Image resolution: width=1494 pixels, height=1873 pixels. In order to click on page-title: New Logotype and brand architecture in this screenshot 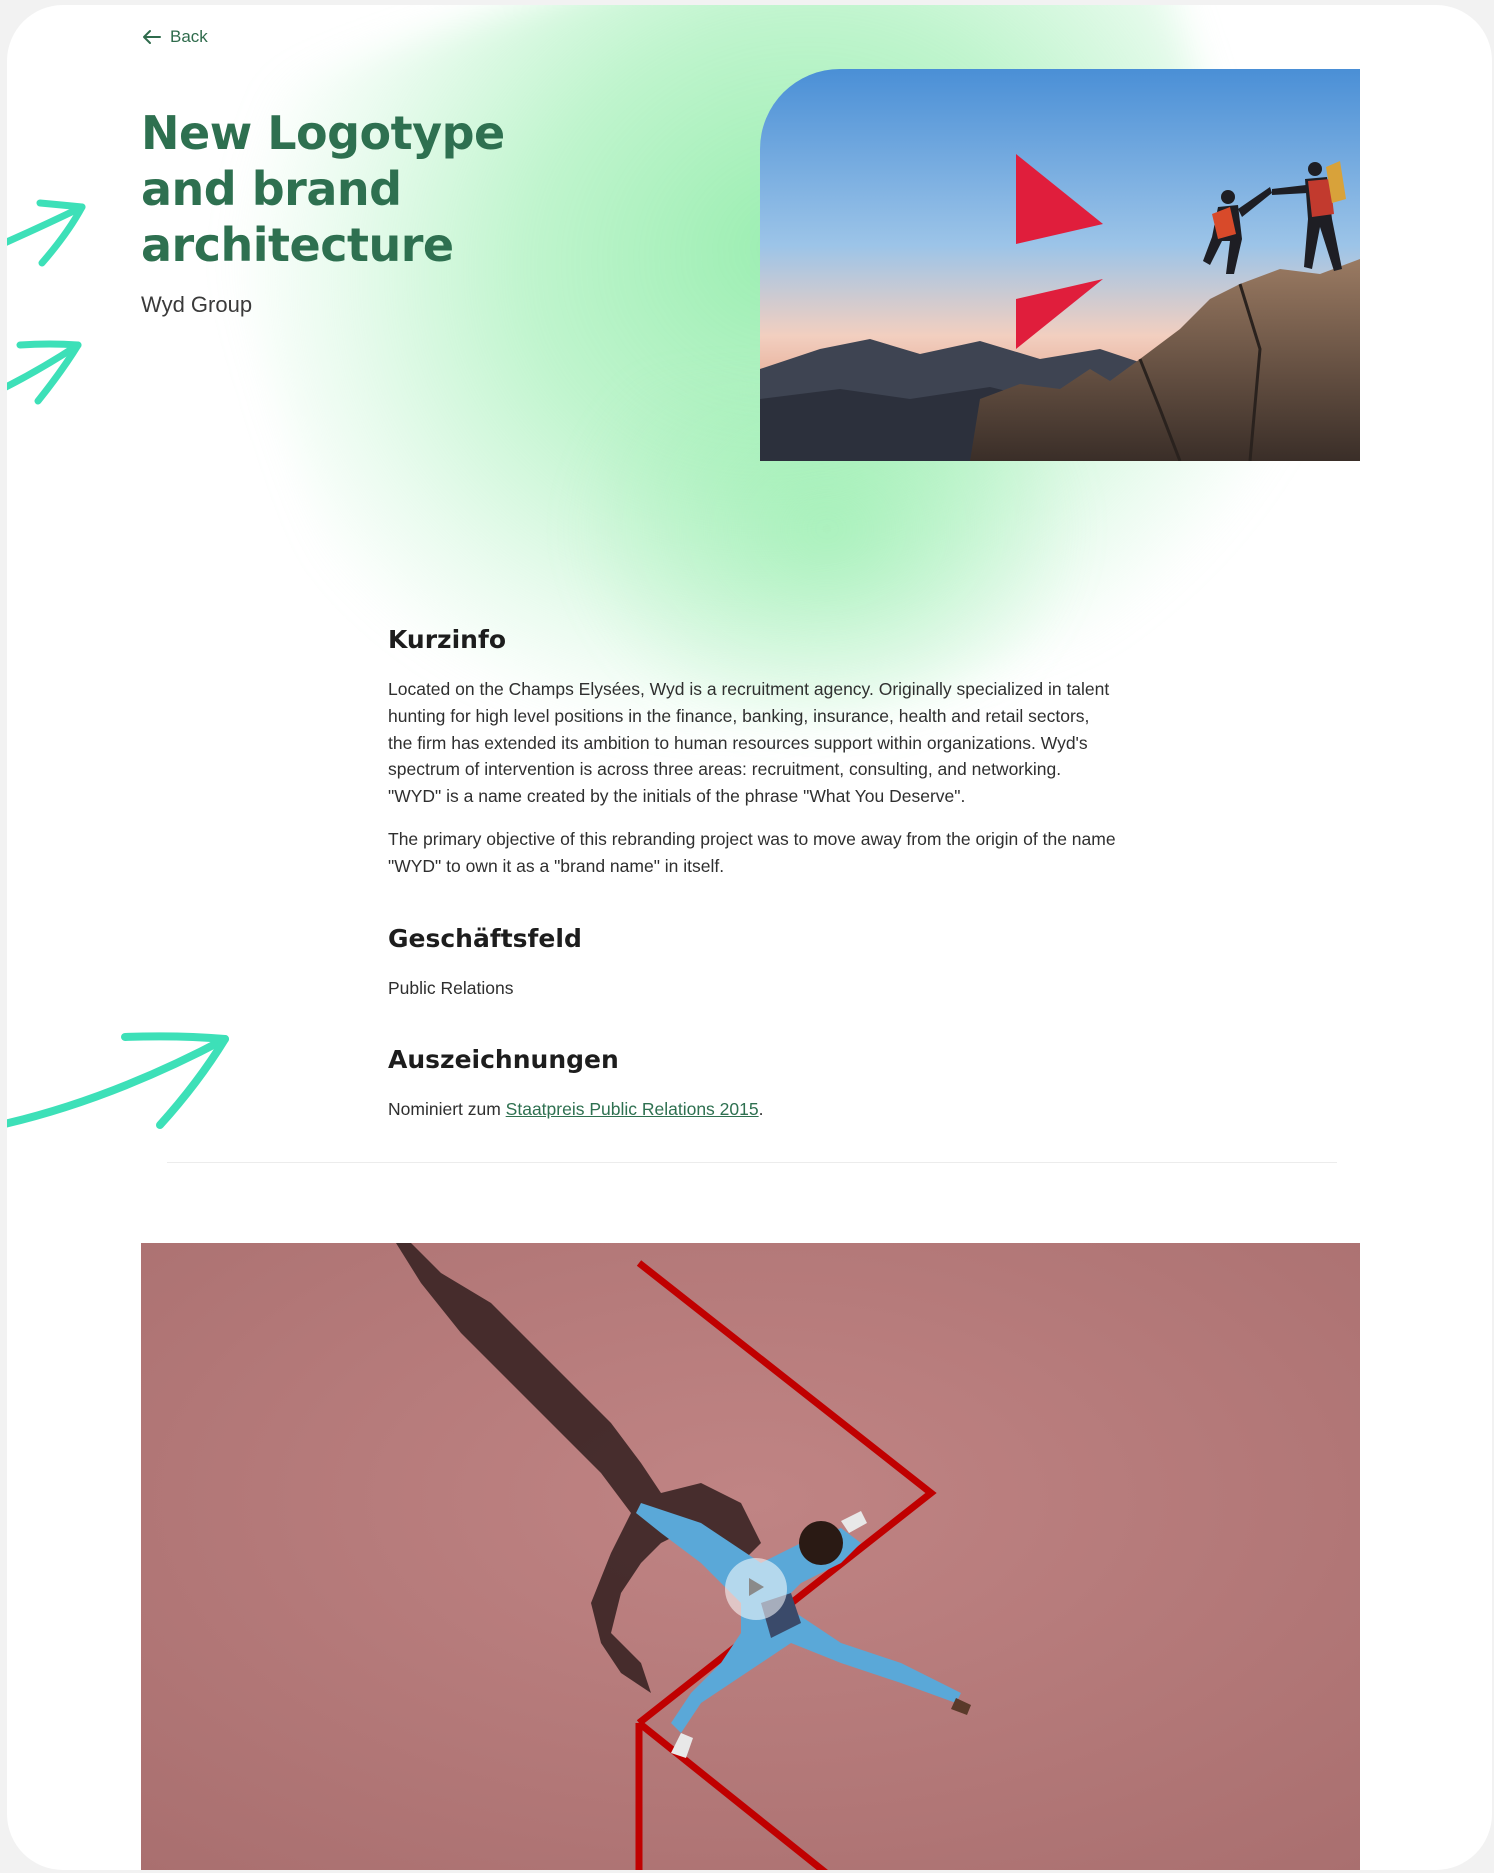, I will do `click(323, 189)`.